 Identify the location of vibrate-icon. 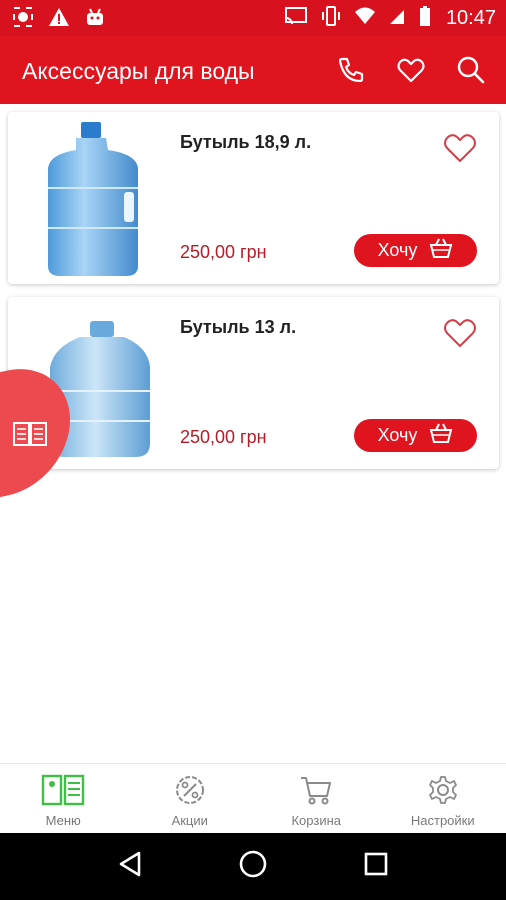
(331, 18).